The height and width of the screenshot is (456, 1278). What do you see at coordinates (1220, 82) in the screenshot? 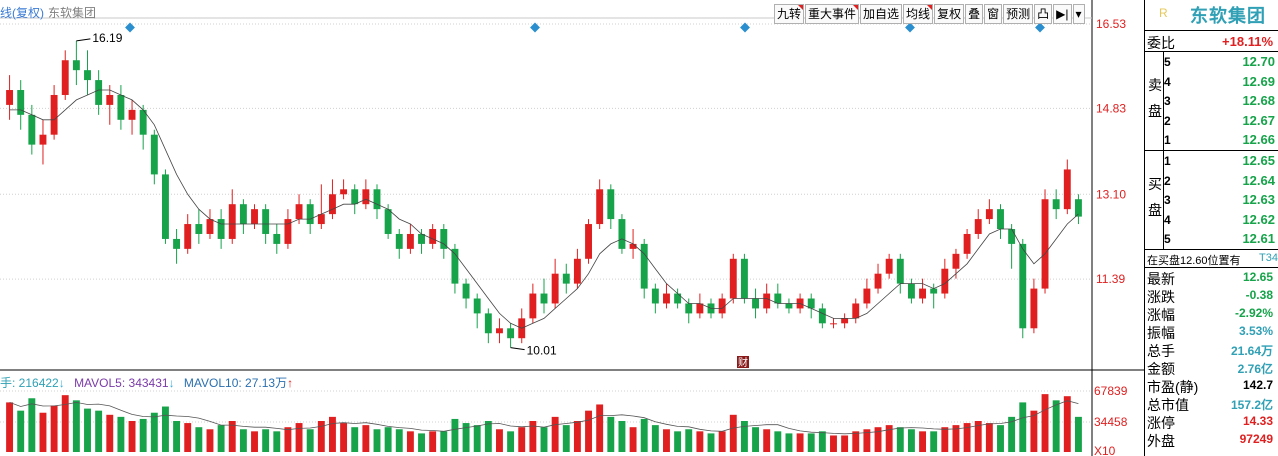
I see `sell-row: 4 12.69` at bounding box center [1220, 82].